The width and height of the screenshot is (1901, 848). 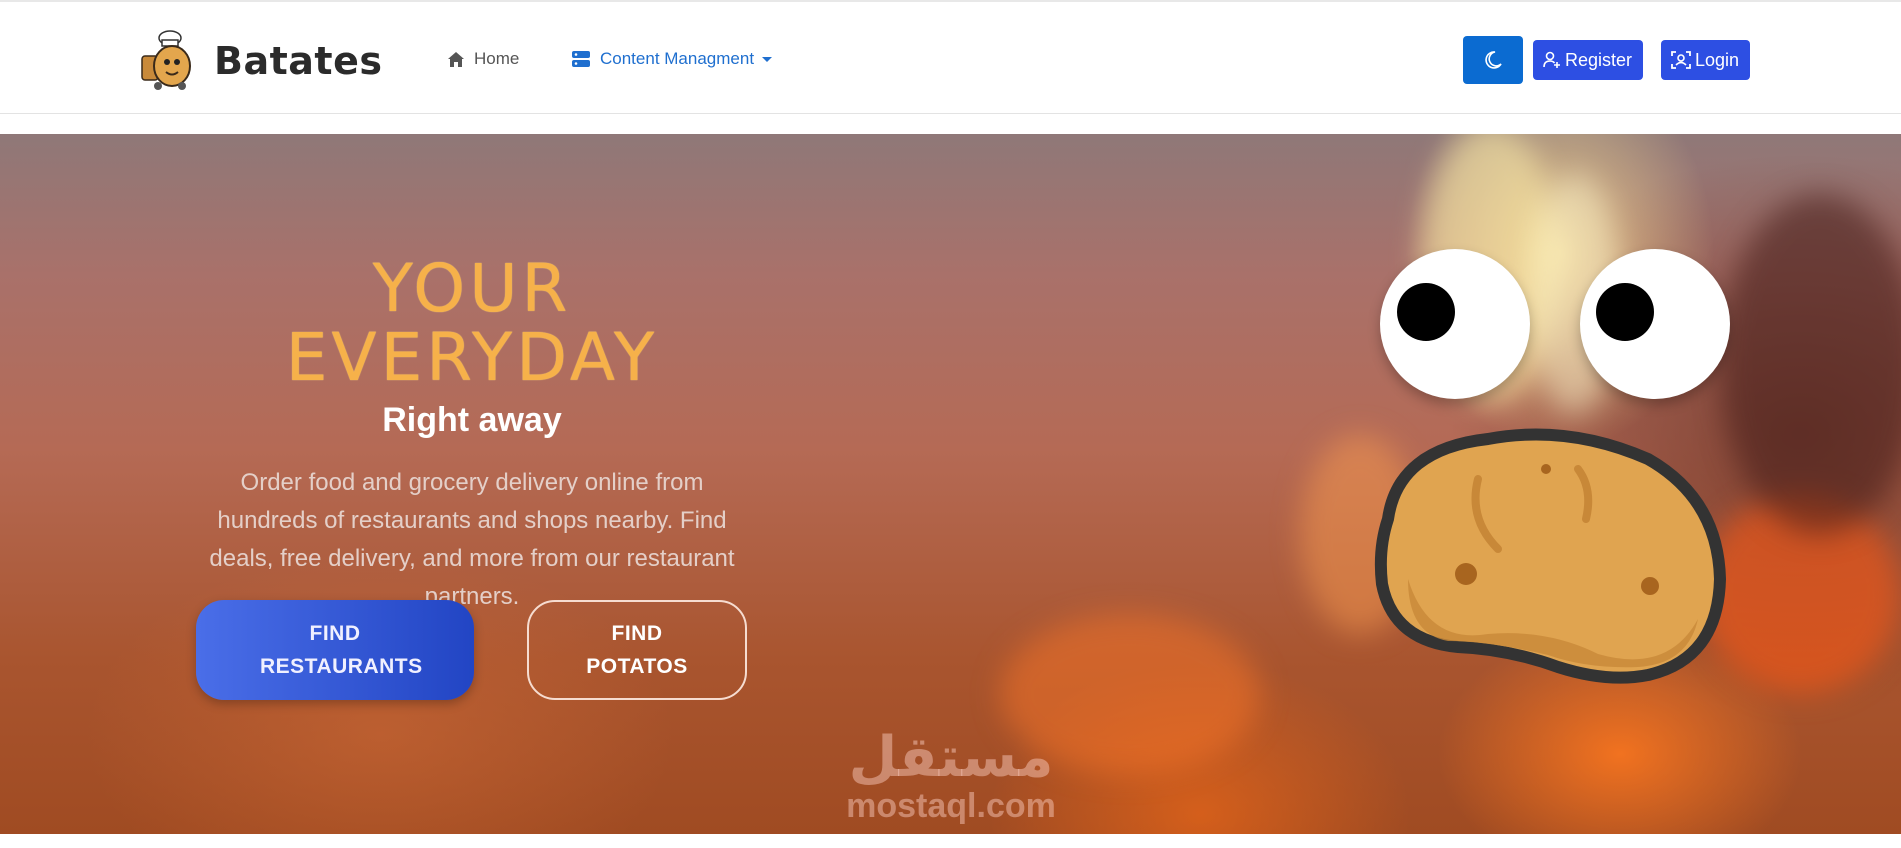 I want to click on theme-toggle-button, so click(x=1493, y=60).